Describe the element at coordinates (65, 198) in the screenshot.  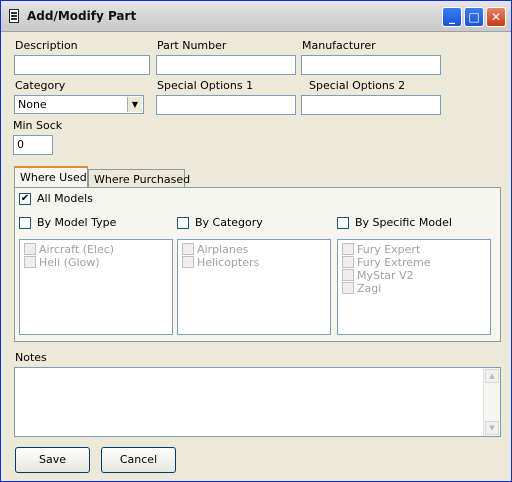
I see `all-models-label: All Models` at that location.